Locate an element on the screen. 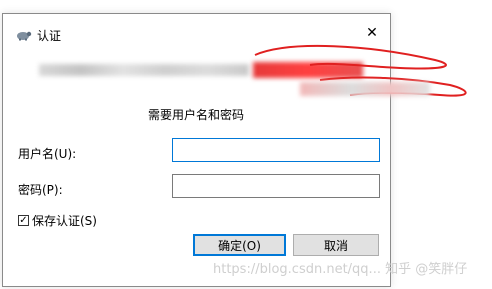 Image resolution: width=492 pixels, height=289 pixels. username-label: 用户名(U): is located at coordinates (47, 154).